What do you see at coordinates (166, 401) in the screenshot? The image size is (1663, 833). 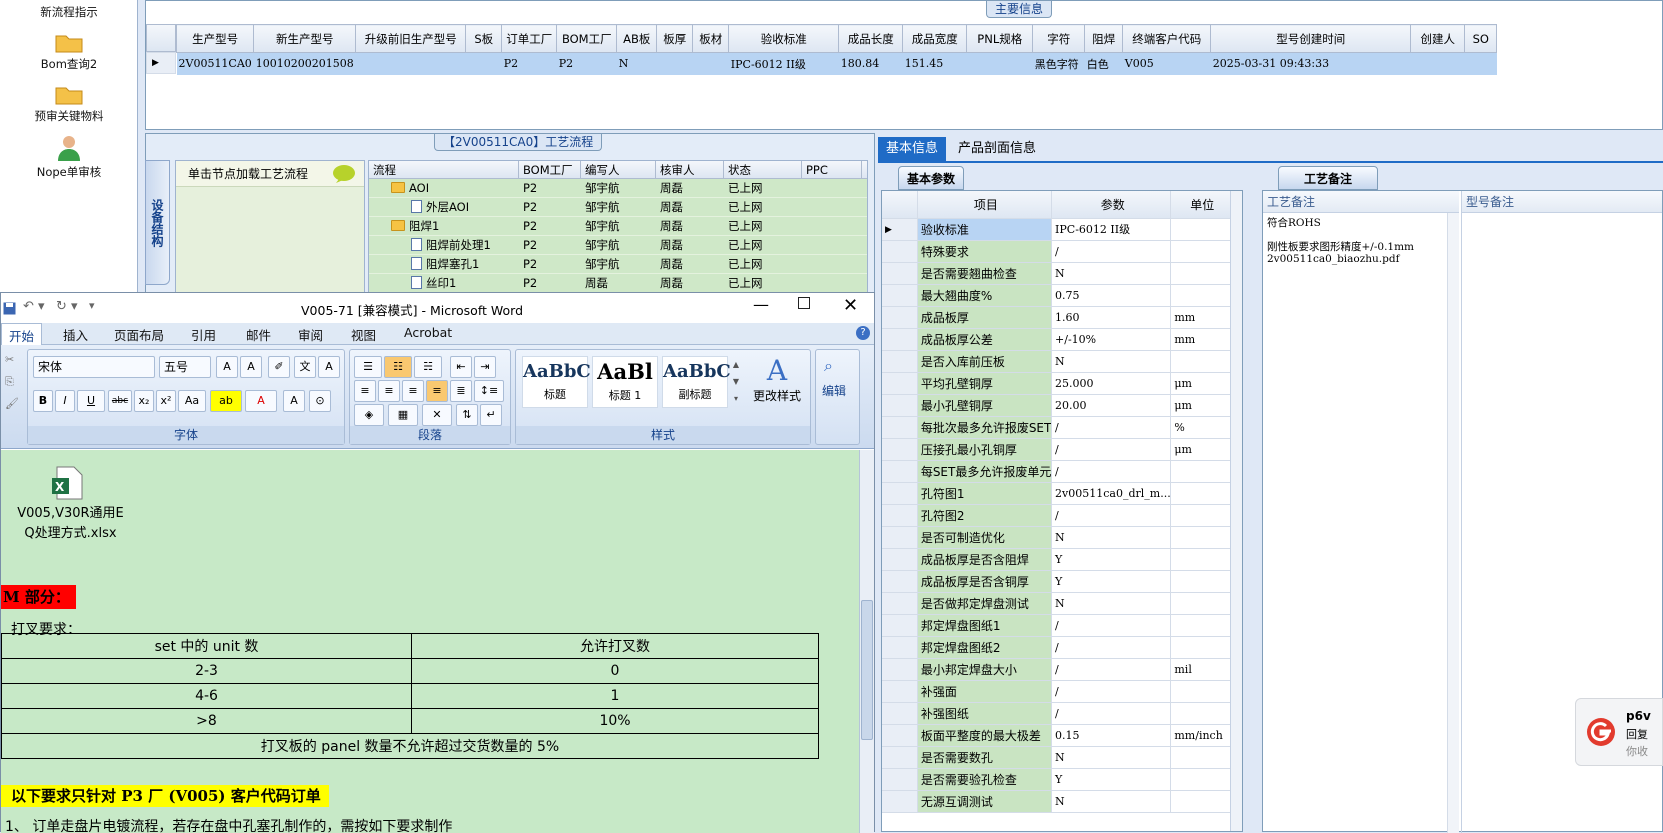 I see `superscript-icon: x²` at bounding box center [166, 401].